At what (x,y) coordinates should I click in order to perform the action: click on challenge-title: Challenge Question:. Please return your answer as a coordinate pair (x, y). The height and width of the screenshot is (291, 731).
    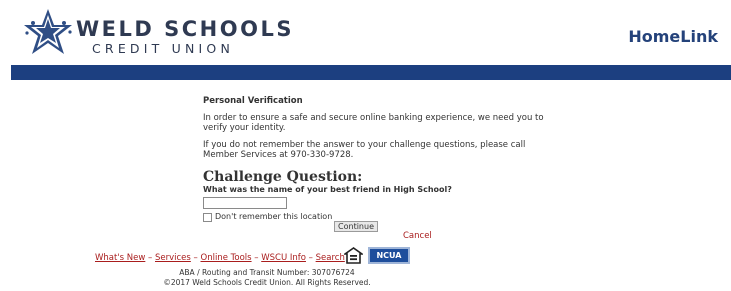
    Looking at the image, I should click on (283, 177).